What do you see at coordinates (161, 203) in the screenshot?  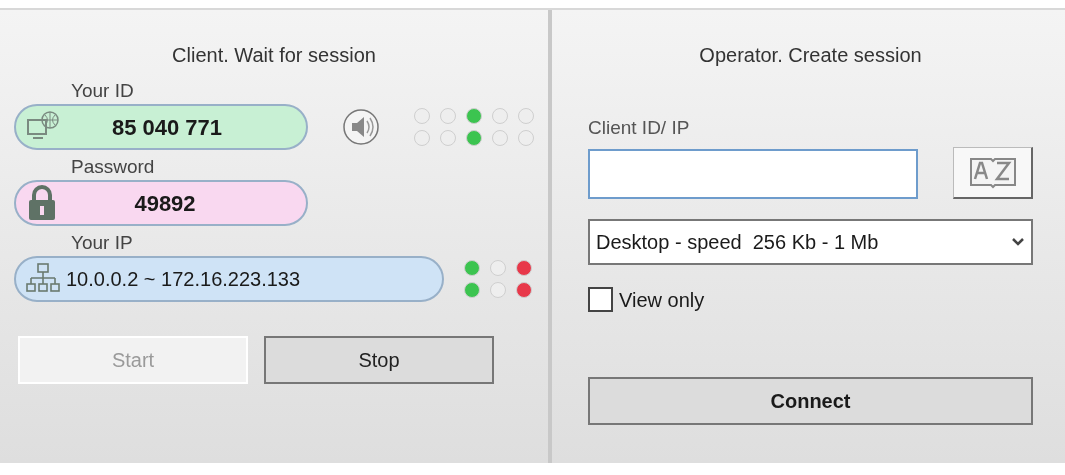 I see `password-display: 49892` at bounding box center [161, 203].